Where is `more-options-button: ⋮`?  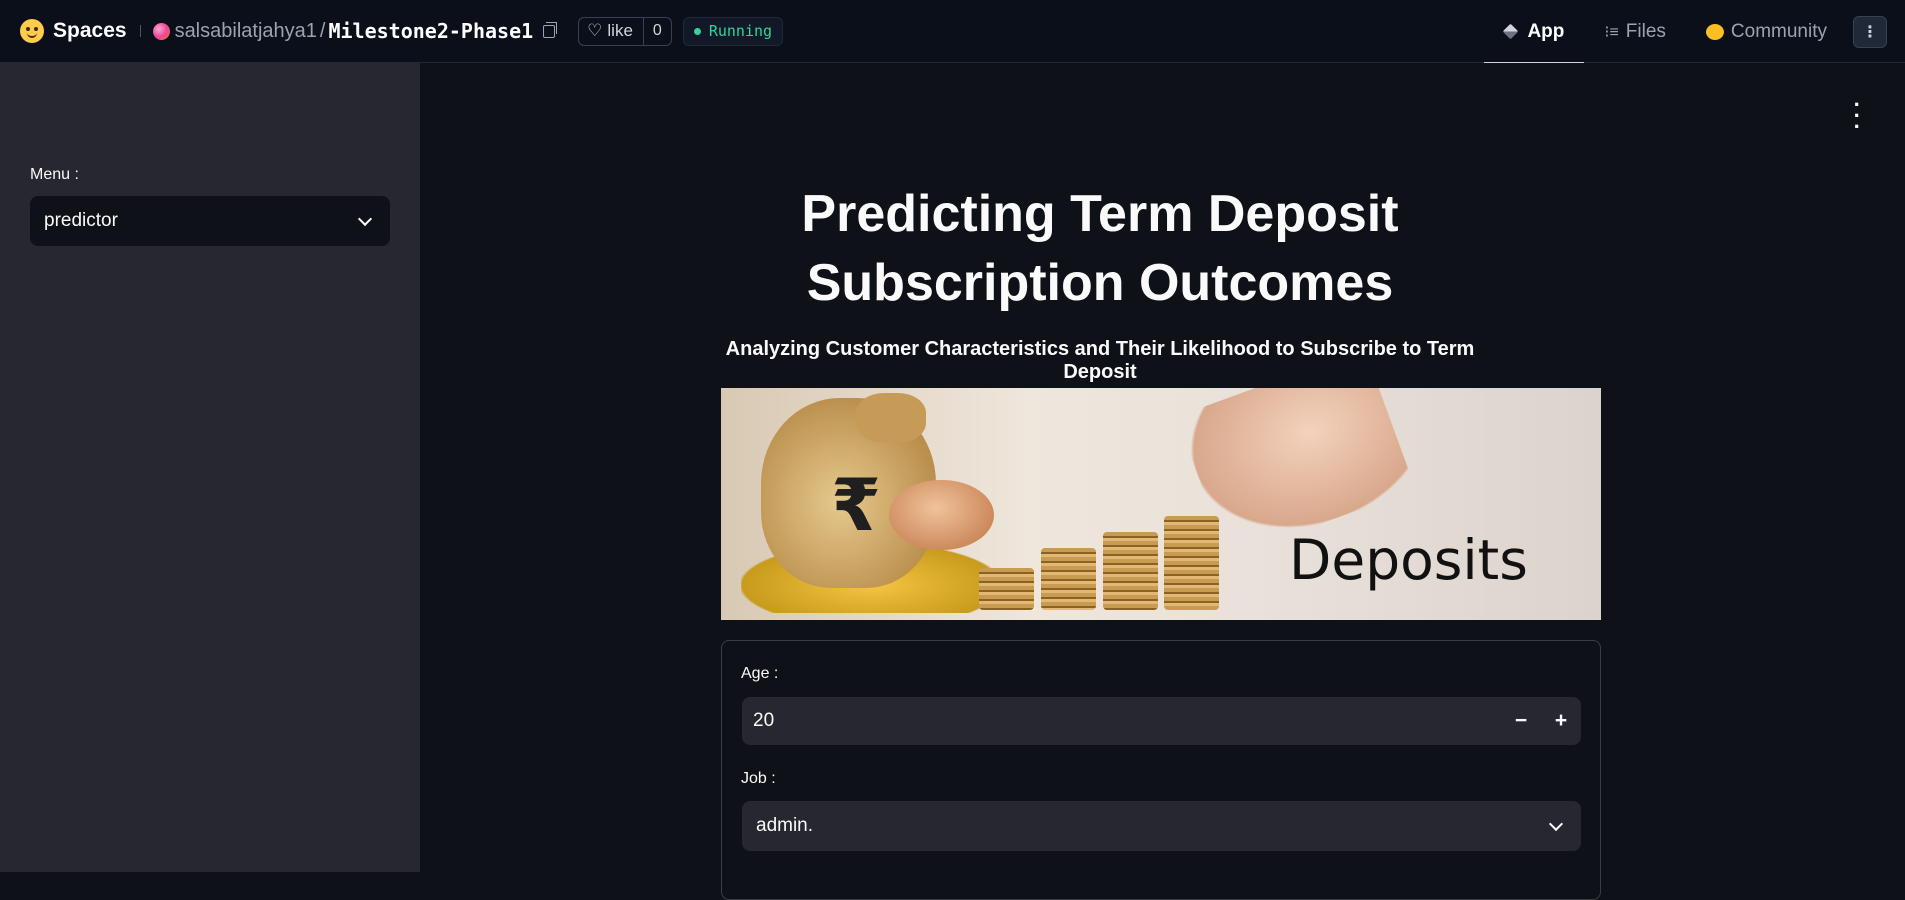 more-options-button: ⋮ is located at coordinates (1870, 31).